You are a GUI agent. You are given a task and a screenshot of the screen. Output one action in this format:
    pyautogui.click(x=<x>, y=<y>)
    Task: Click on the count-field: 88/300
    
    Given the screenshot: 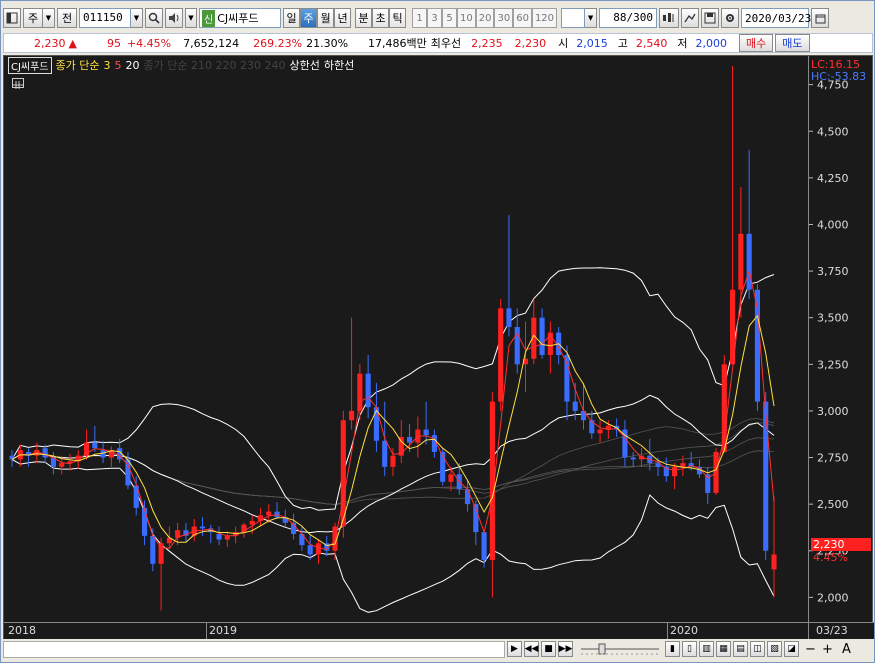 What is the action you would take?
    pyautogui.click(x=628, y=18)
    